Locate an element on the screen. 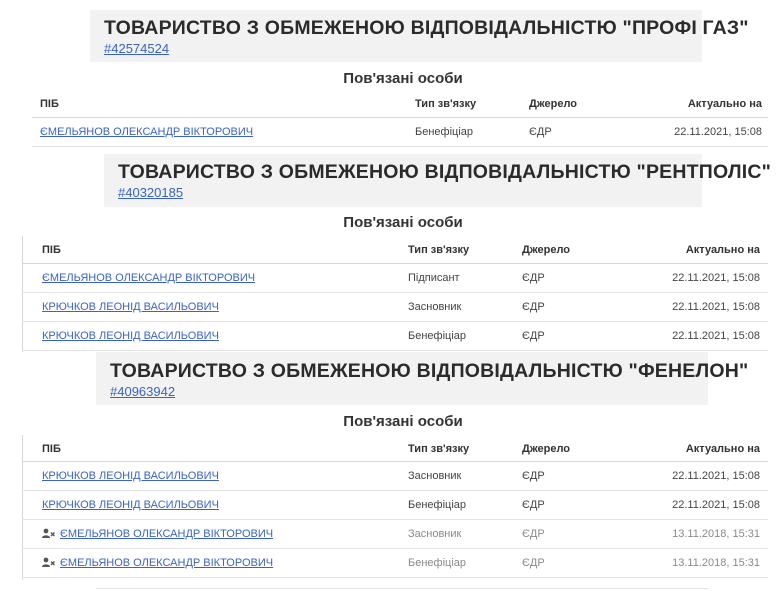 Image resolution: width=780 pixels, height=591 pixels. company-code-link: #40963942 is located at coordinates (142, 392).